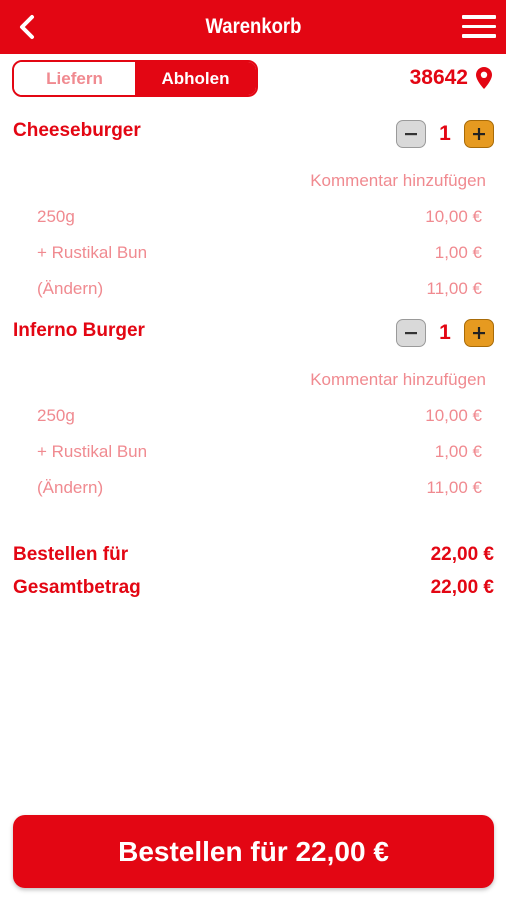 The image size is (506, 900). Describe the element at coordinates (462, 554) in the screenshot. I see `order-for-value: 22,00 €` at that location.